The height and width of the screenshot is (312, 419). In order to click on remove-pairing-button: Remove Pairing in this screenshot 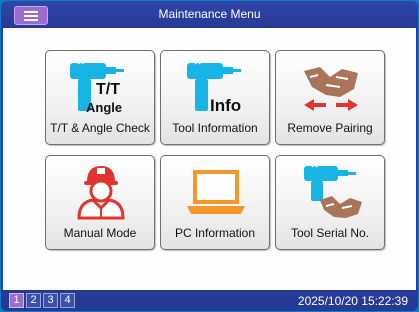, I will do `click(330, 97)`.